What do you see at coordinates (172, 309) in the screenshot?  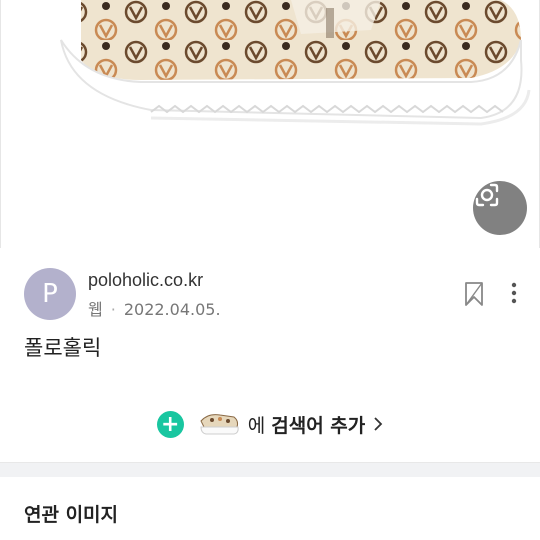 I see `source-date: 2022.04.05.` at bounding box center [172, 309].